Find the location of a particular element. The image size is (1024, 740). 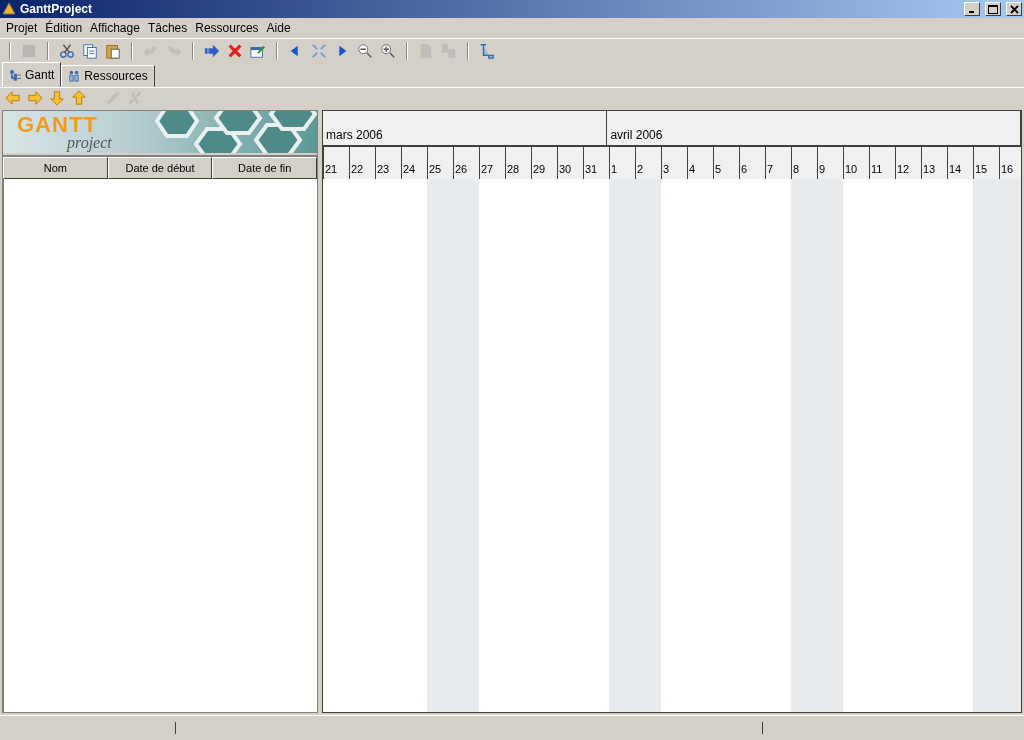

day-header: 22 is located at coordinates (362, 163).